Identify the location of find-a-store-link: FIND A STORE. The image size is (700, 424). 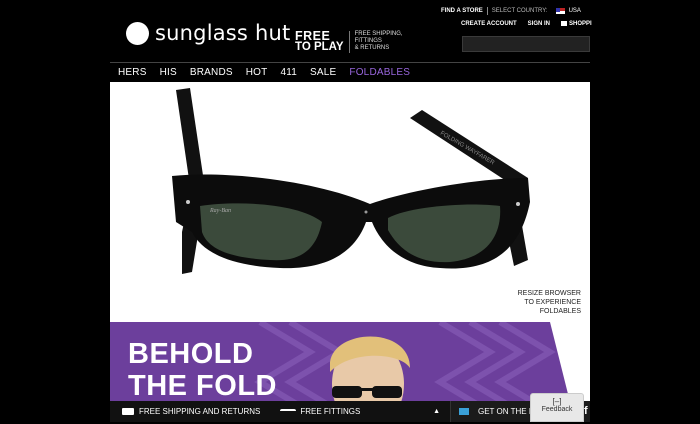
(462, 11).